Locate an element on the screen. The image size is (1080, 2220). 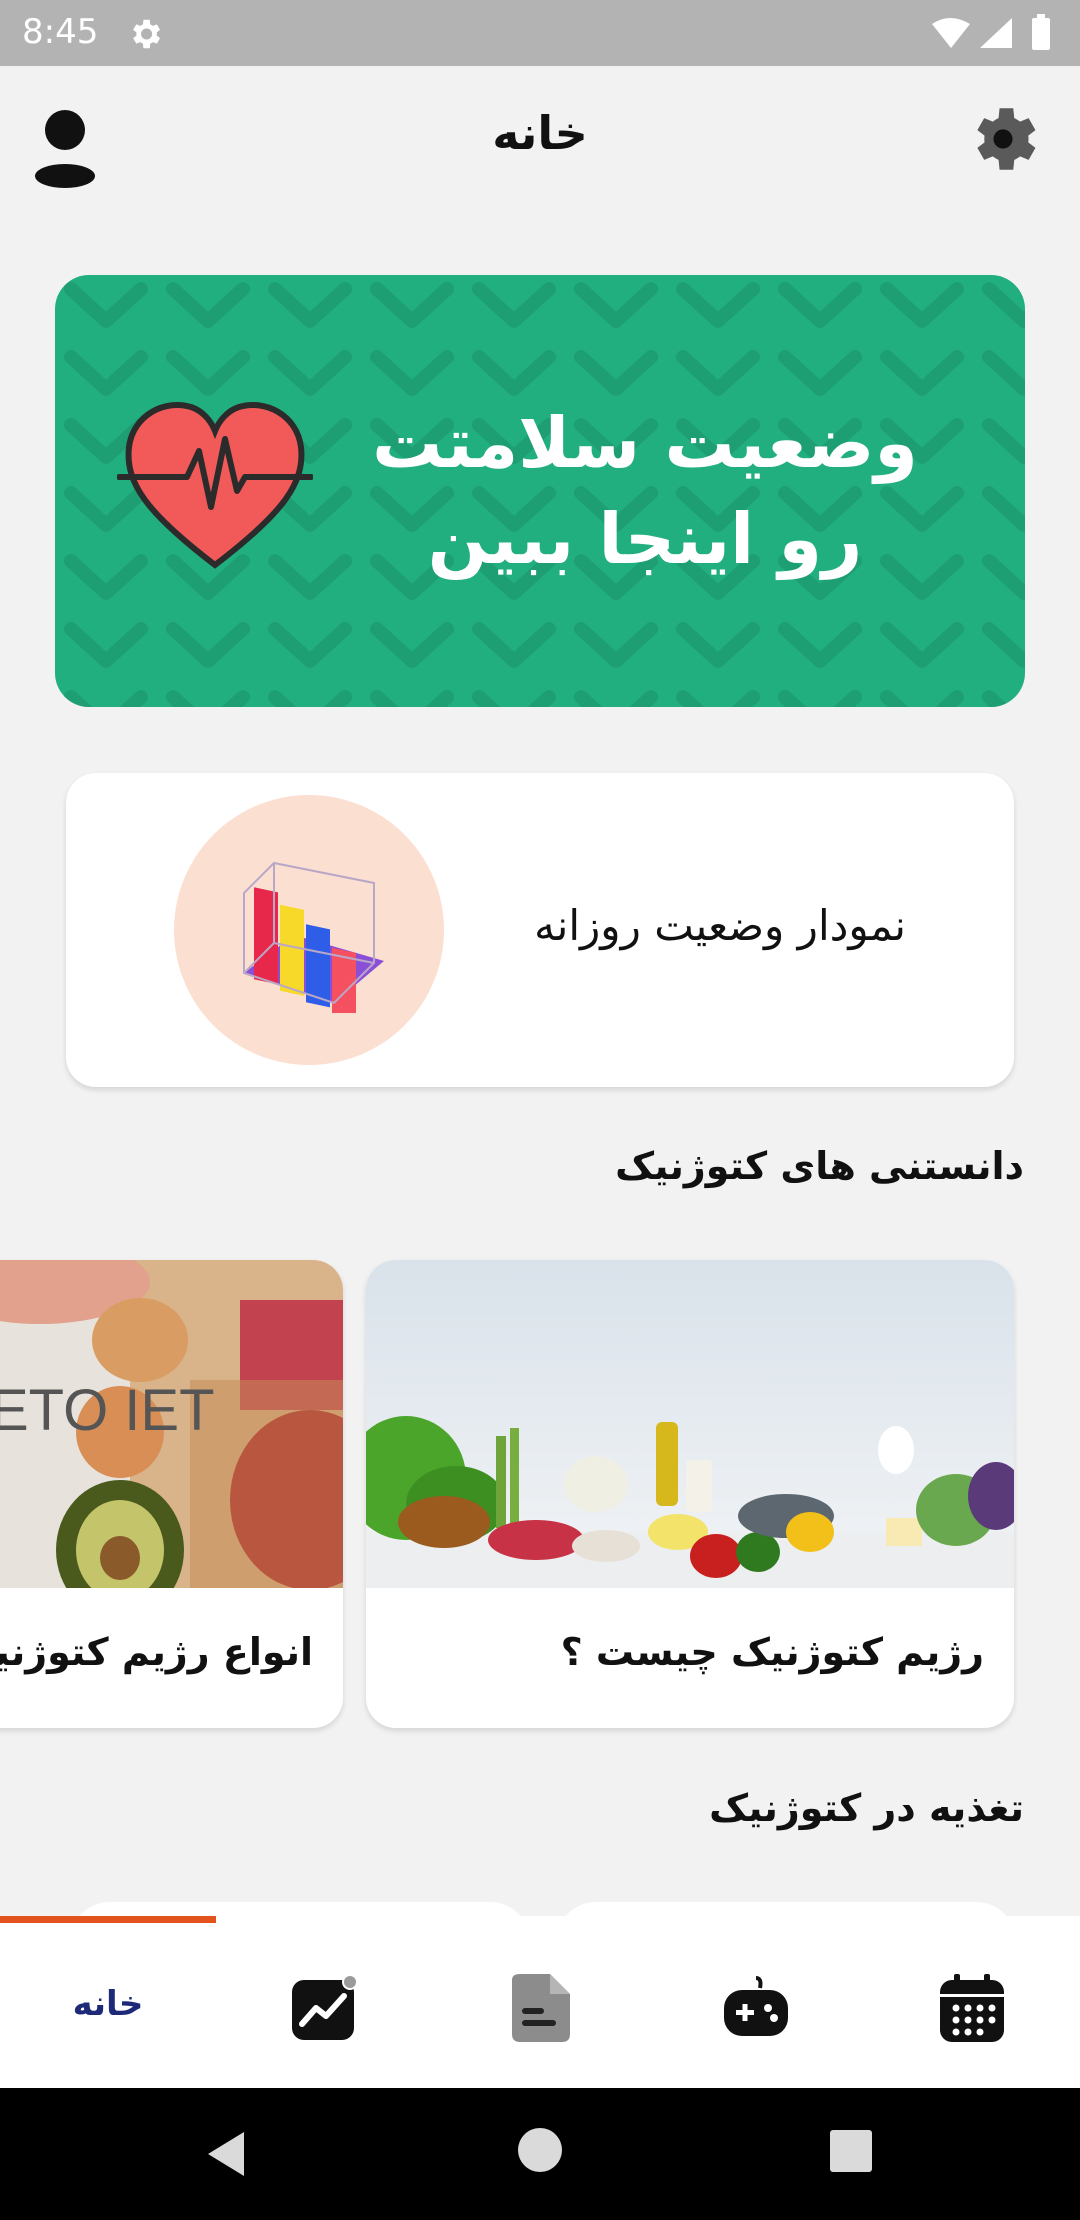
banner-line-1: وضعیت سلامتت is located at coordinates (645, 443).